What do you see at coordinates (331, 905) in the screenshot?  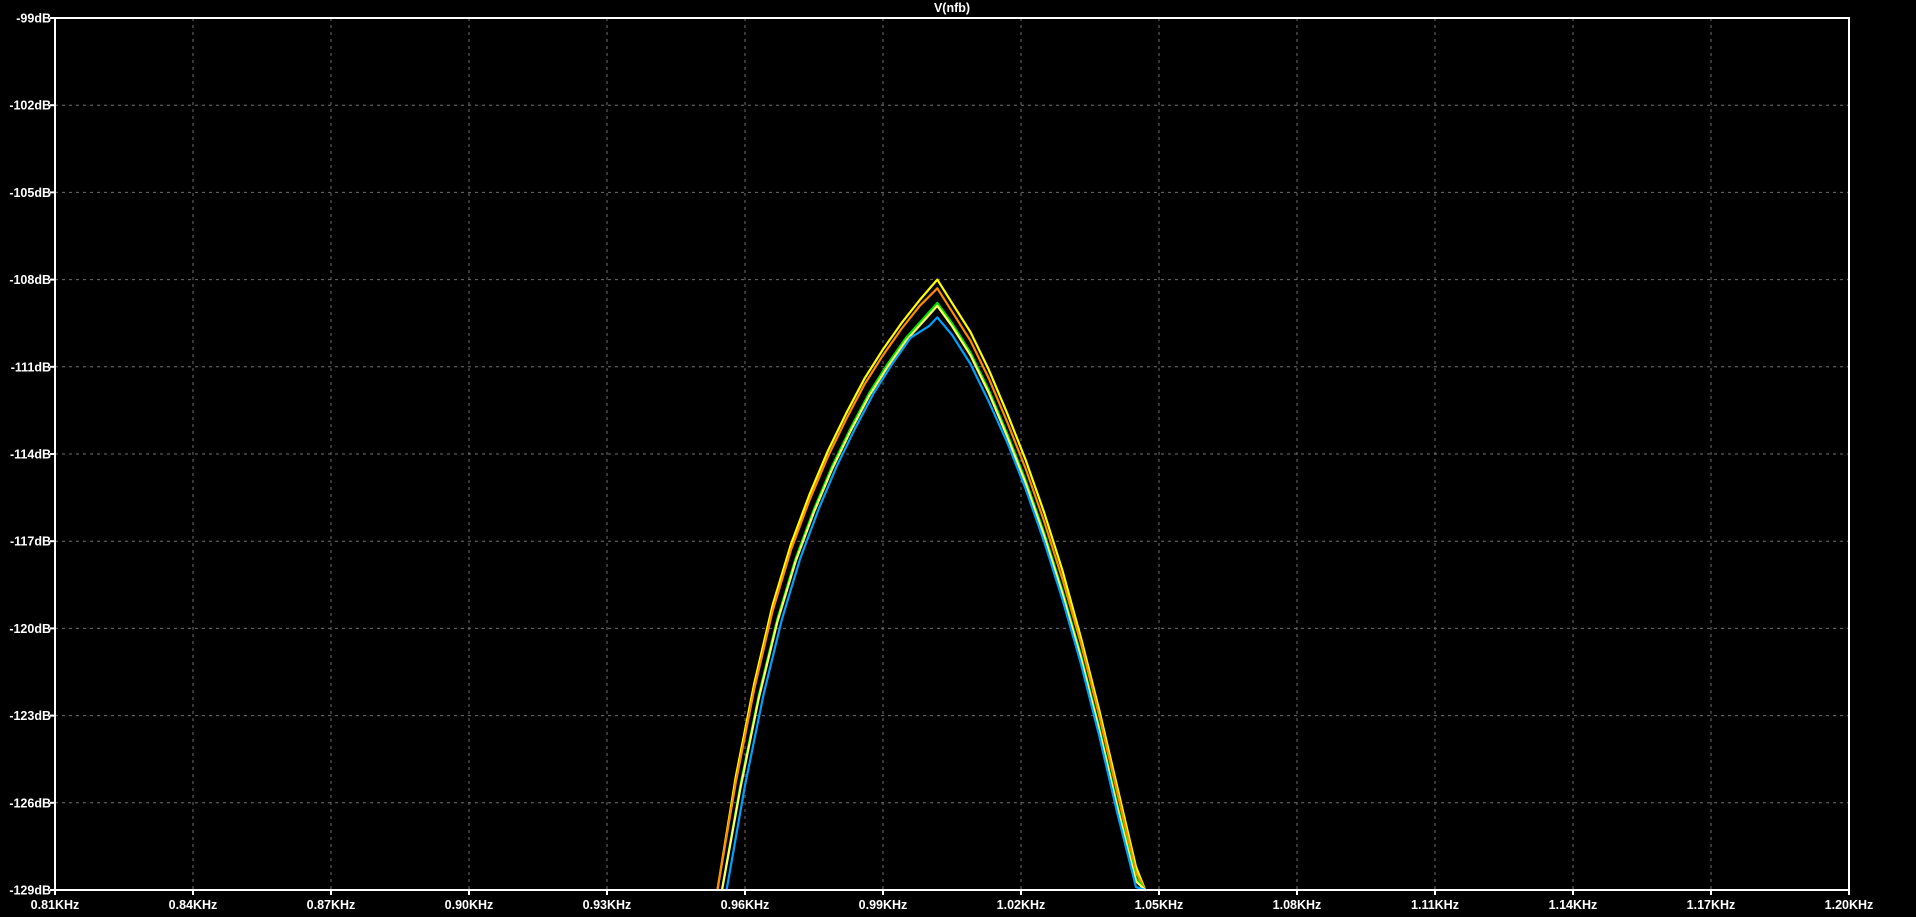 I see `x-tick-label: 0.87KHz` at bounding box center [331, 905].